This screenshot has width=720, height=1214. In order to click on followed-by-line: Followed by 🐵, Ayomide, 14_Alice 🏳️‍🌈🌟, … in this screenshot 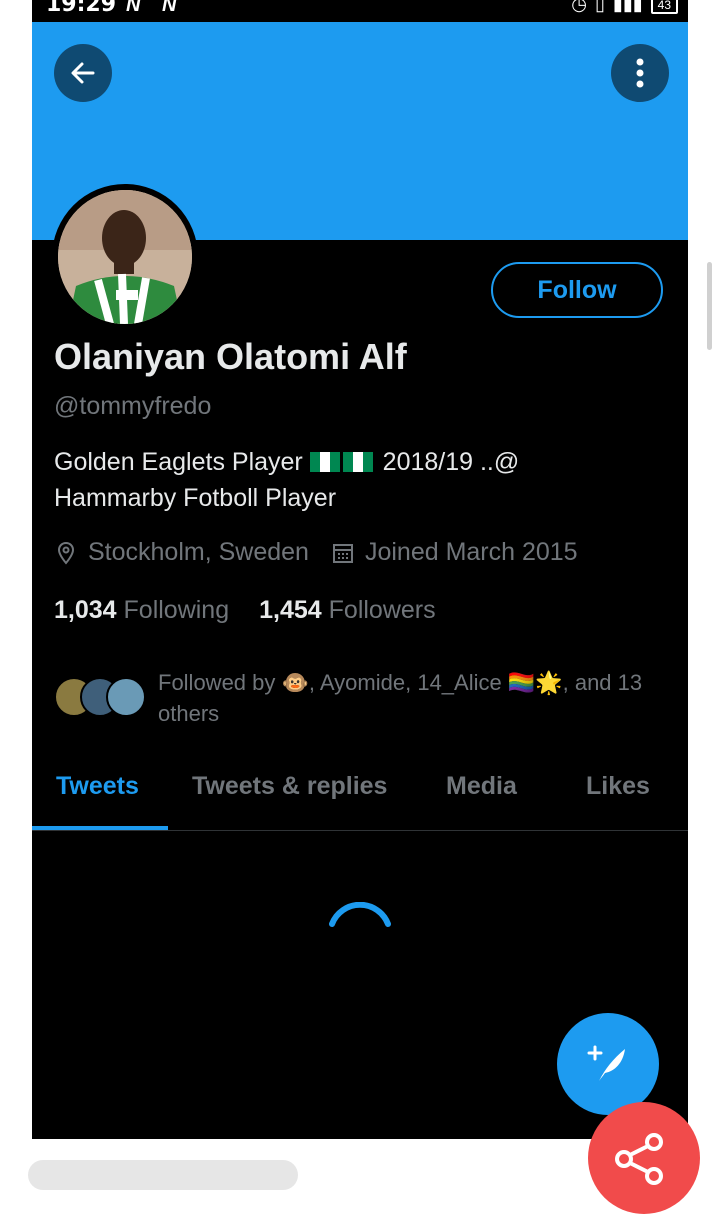, I will do `click(400, 682)`.